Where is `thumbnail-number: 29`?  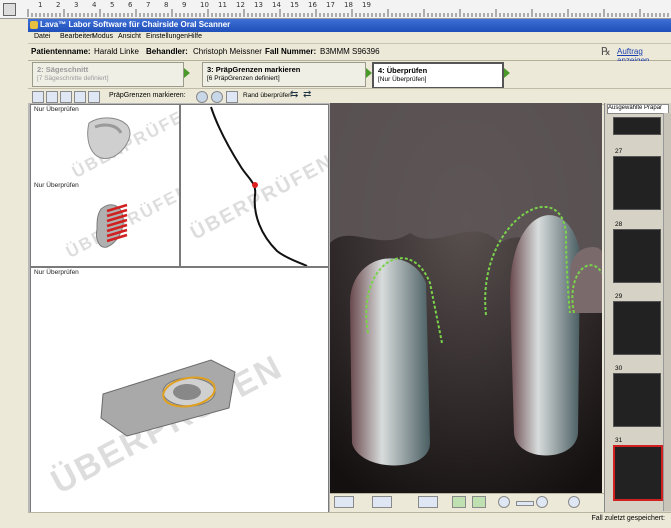 thumbnail-number: 29 is located at coordinates (619, 296).